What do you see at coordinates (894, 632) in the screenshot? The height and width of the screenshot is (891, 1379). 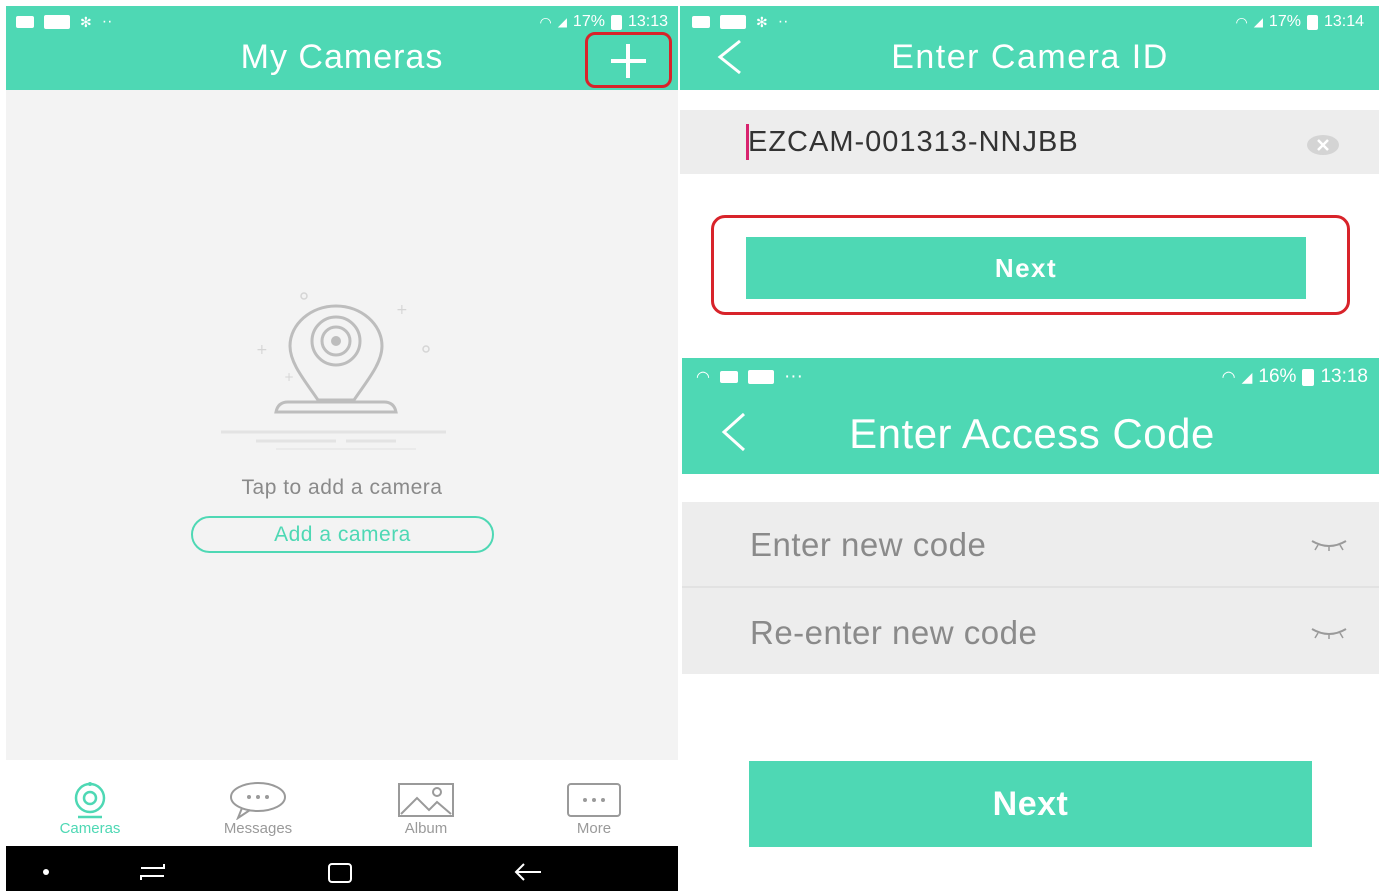 I see `reenter-code-placeholder: Re-enter new code` at bounding box center [894, 632].